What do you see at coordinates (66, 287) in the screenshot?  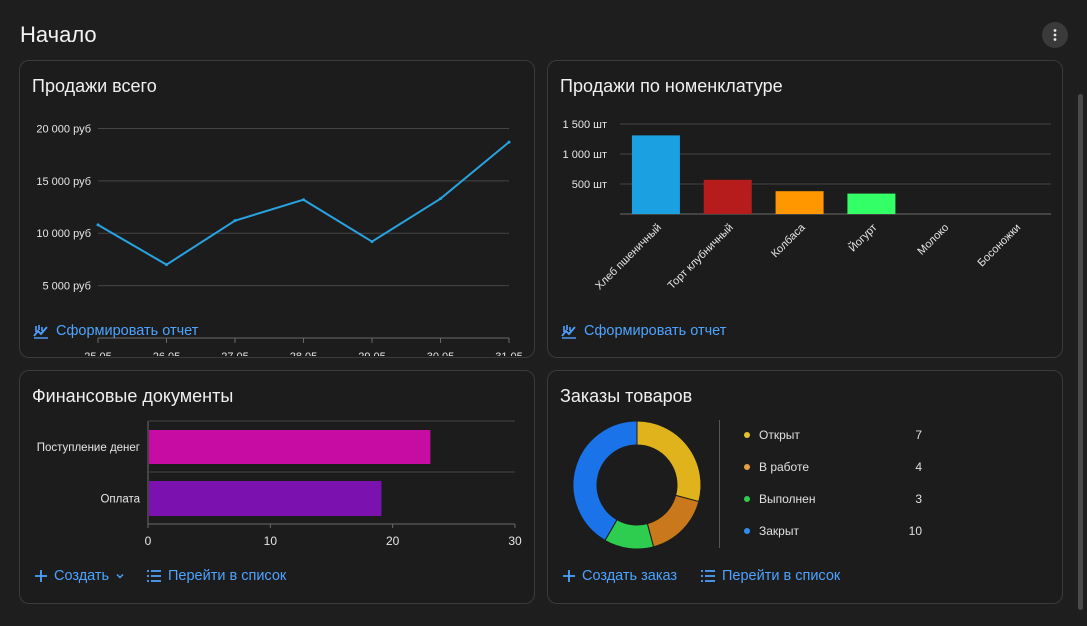 I see `y-tick-label: 5 000 руб` at bounding box center [66, 287].